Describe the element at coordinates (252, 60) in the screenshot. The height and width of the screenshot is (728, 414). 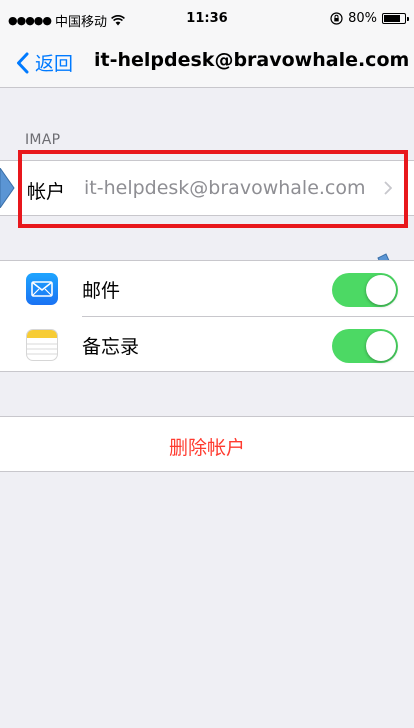
I see `page-title: it-helpdesk@bravowhale.com` at that location.